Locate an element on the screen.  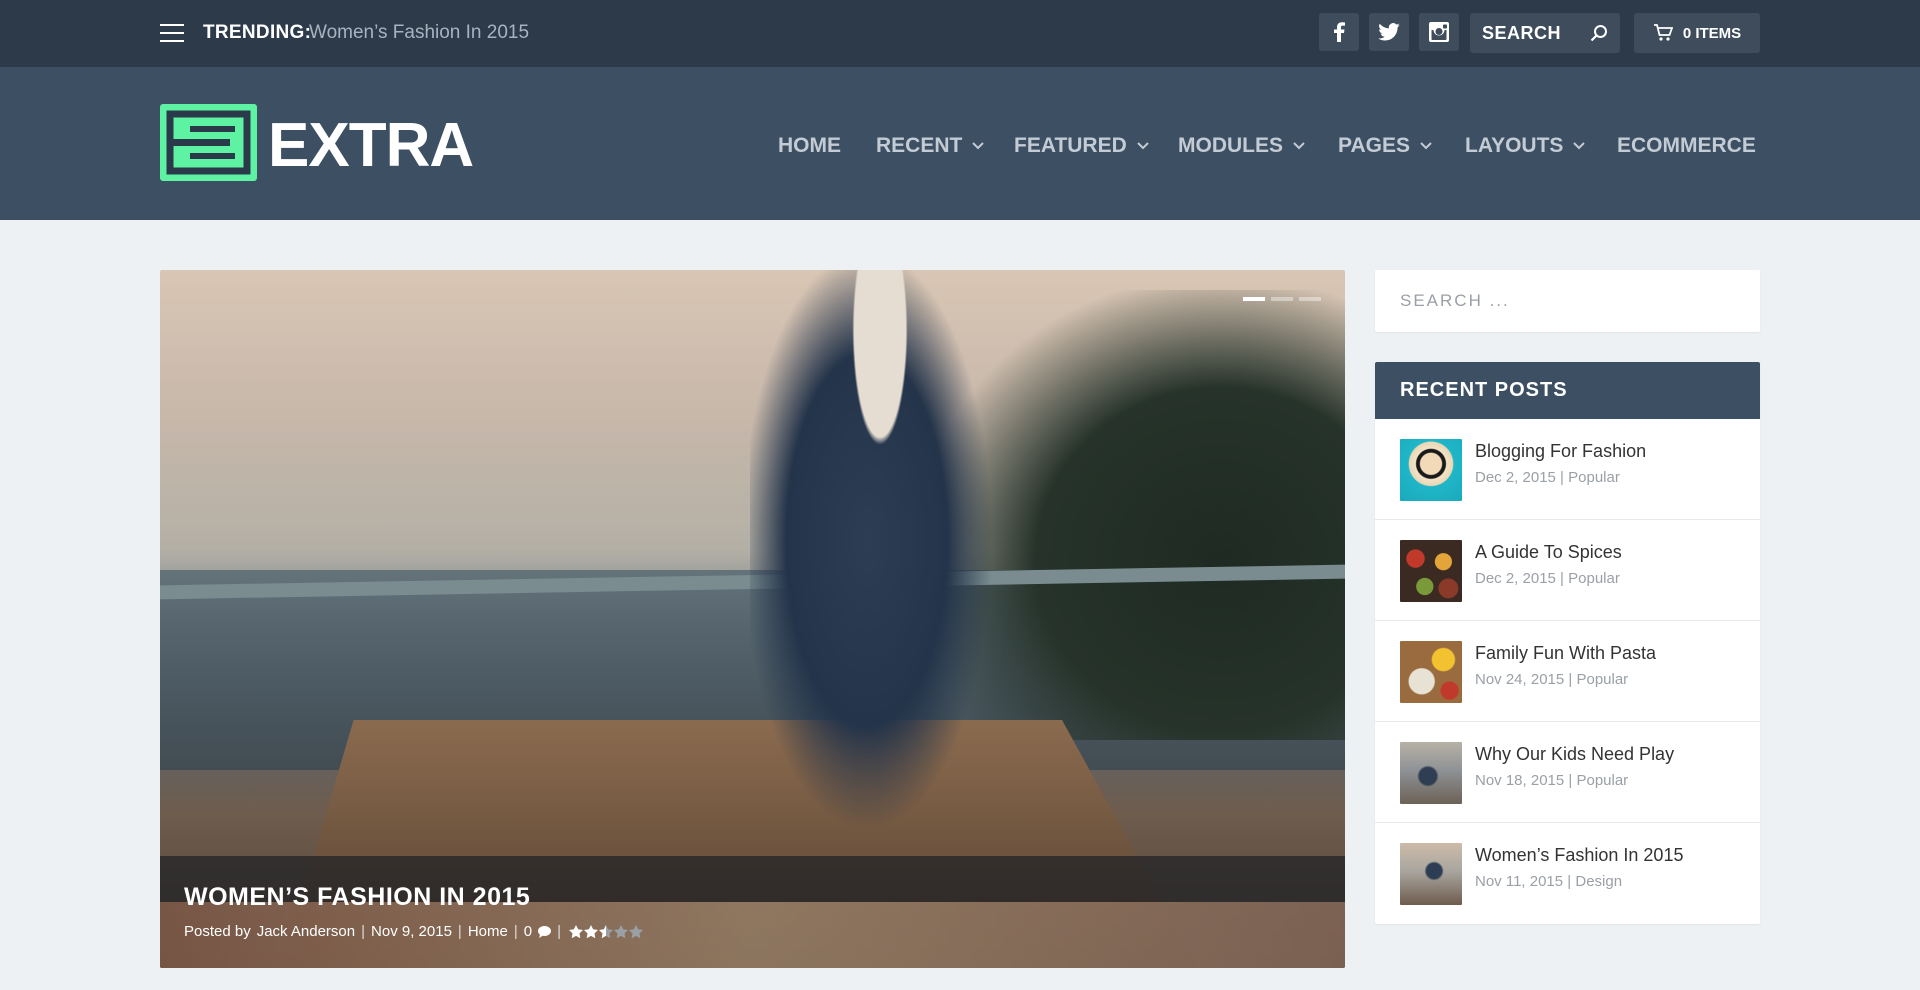
nav-label: MODULES is located at coordinates (1230, 145).